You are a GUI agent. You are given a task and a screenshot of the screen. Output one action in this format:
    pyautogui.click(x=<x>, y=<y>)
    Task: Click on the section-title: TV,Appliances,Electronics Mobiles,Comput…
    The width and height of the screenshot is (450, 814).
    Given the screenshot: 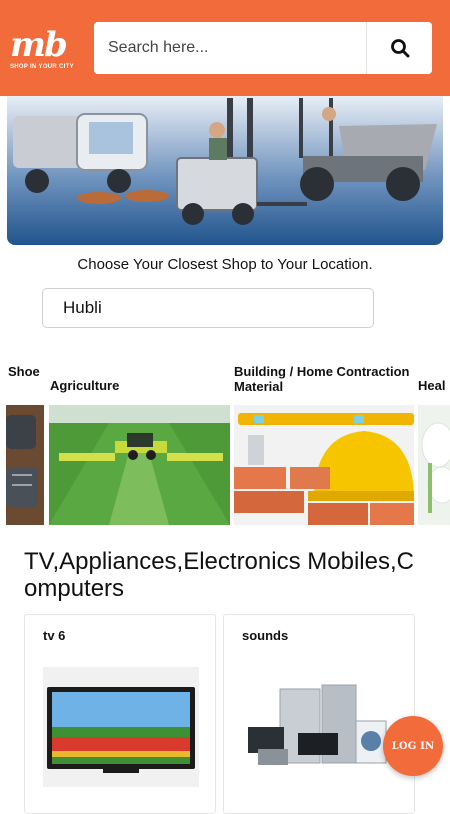 What is the action you would take?
    pyautogui.click(x=219, y=575)
    